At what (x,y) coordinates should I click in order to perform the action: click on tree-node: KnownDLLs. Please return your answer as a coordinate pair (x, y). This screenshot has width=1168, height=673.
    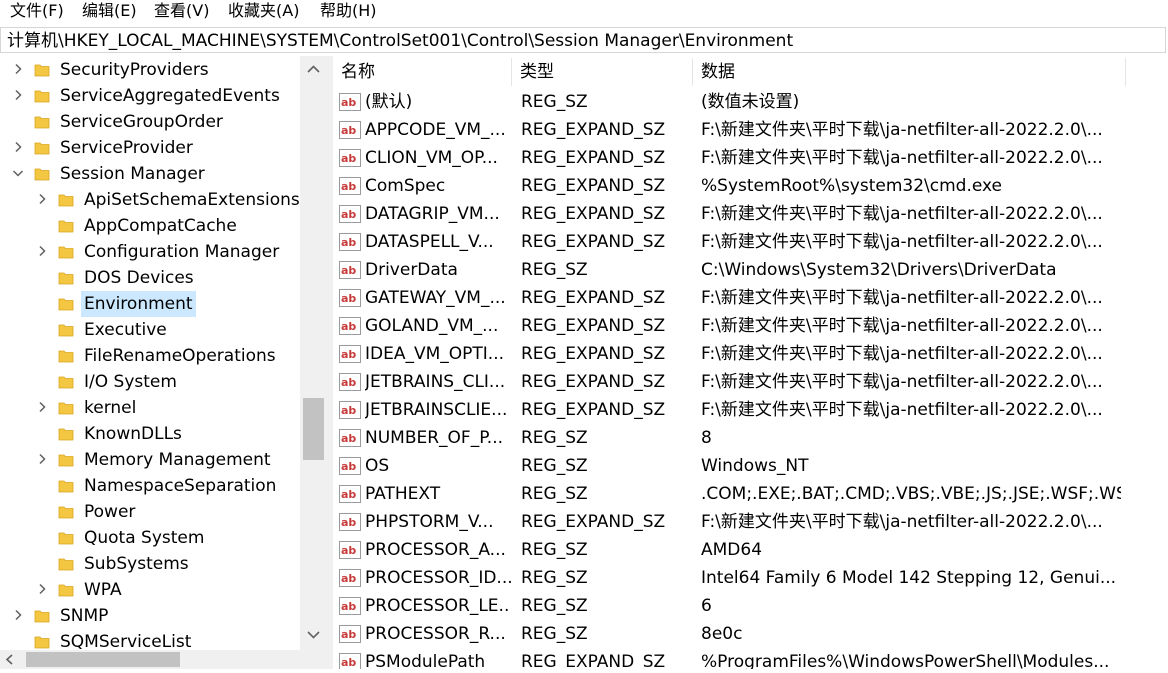
    Looking at the image, I should click on (150, 434).